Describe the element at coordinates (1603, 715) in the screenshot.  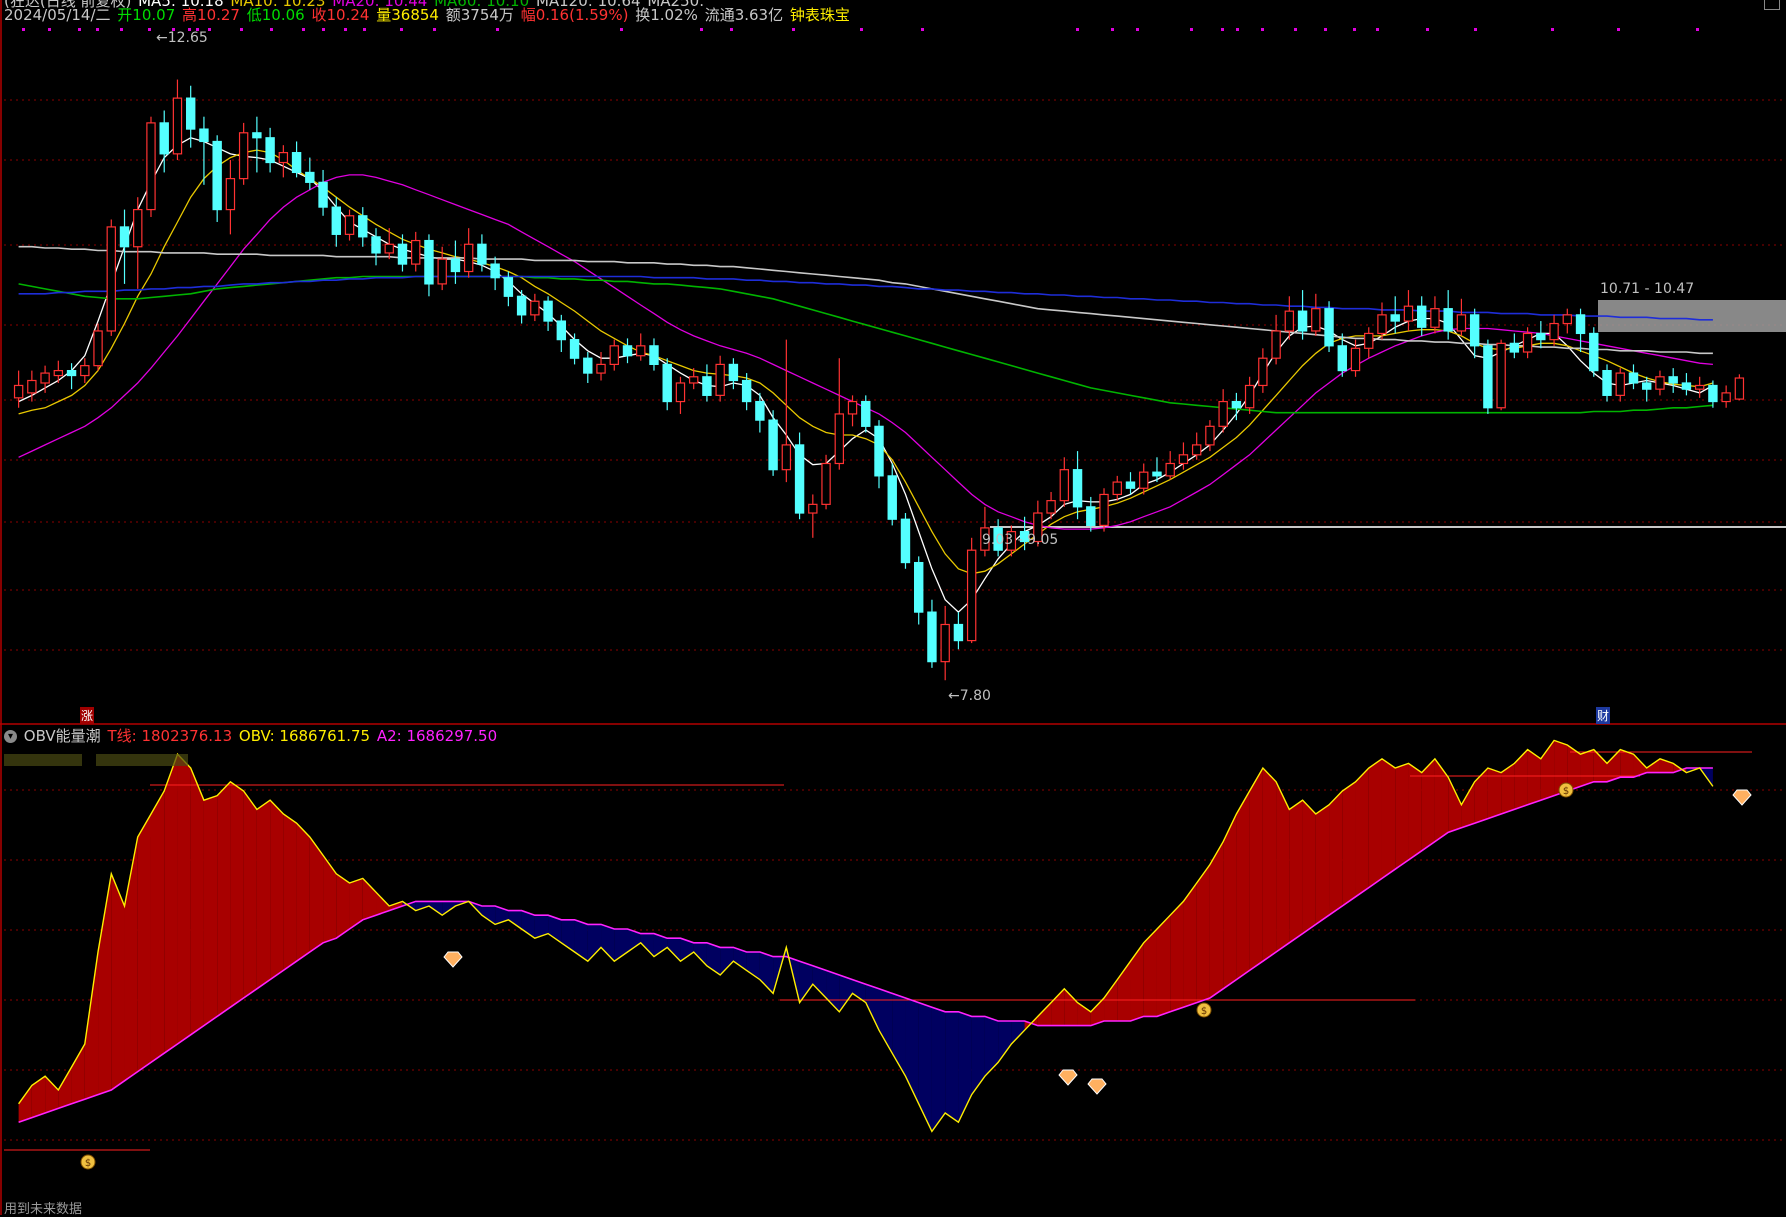
I see `cai-marker: 财` at that location.